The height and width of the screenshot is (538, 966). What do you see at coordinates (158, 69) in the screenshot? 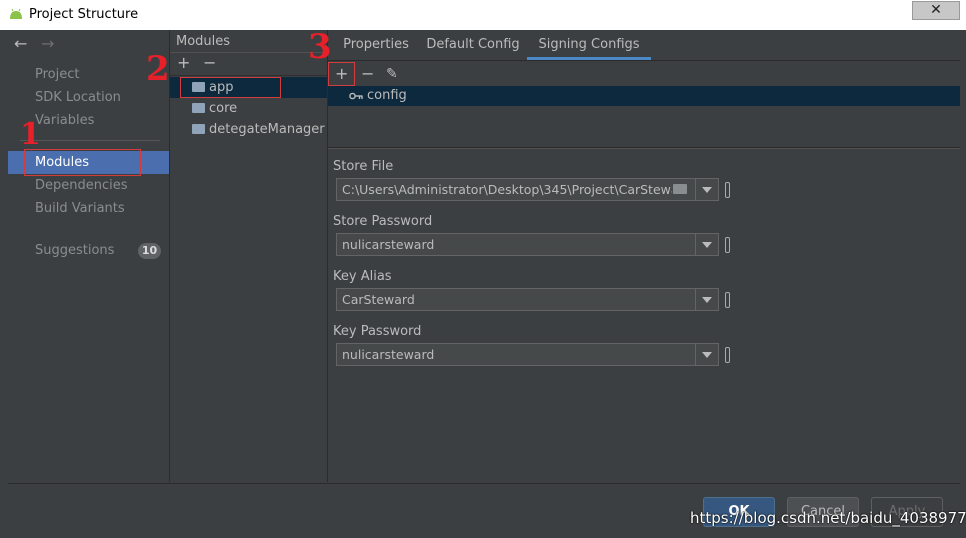
I see `annotation-number-2: 2` at bounding box center [158, 69].